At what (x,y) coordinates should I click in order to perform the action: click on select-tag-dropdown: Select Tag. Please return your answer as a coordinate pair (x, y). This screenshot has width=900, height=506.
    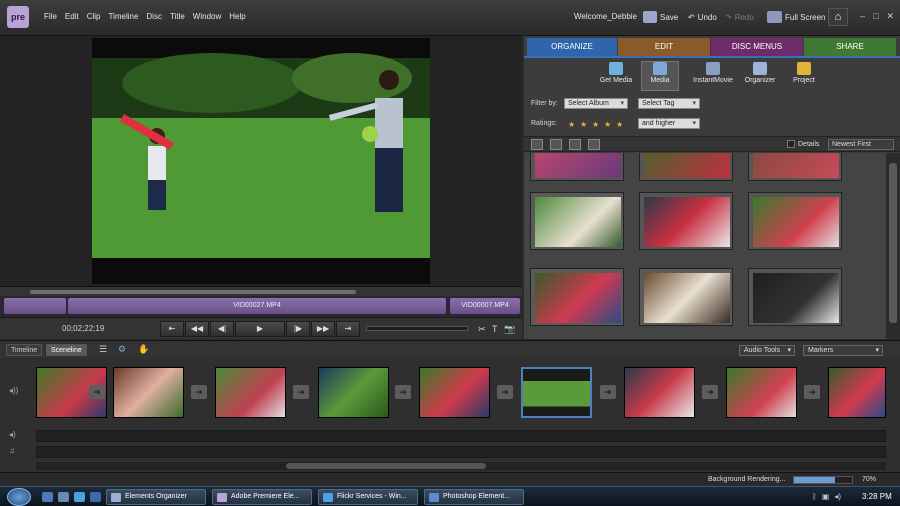
    Looking at the image, I should click on (669, 103).